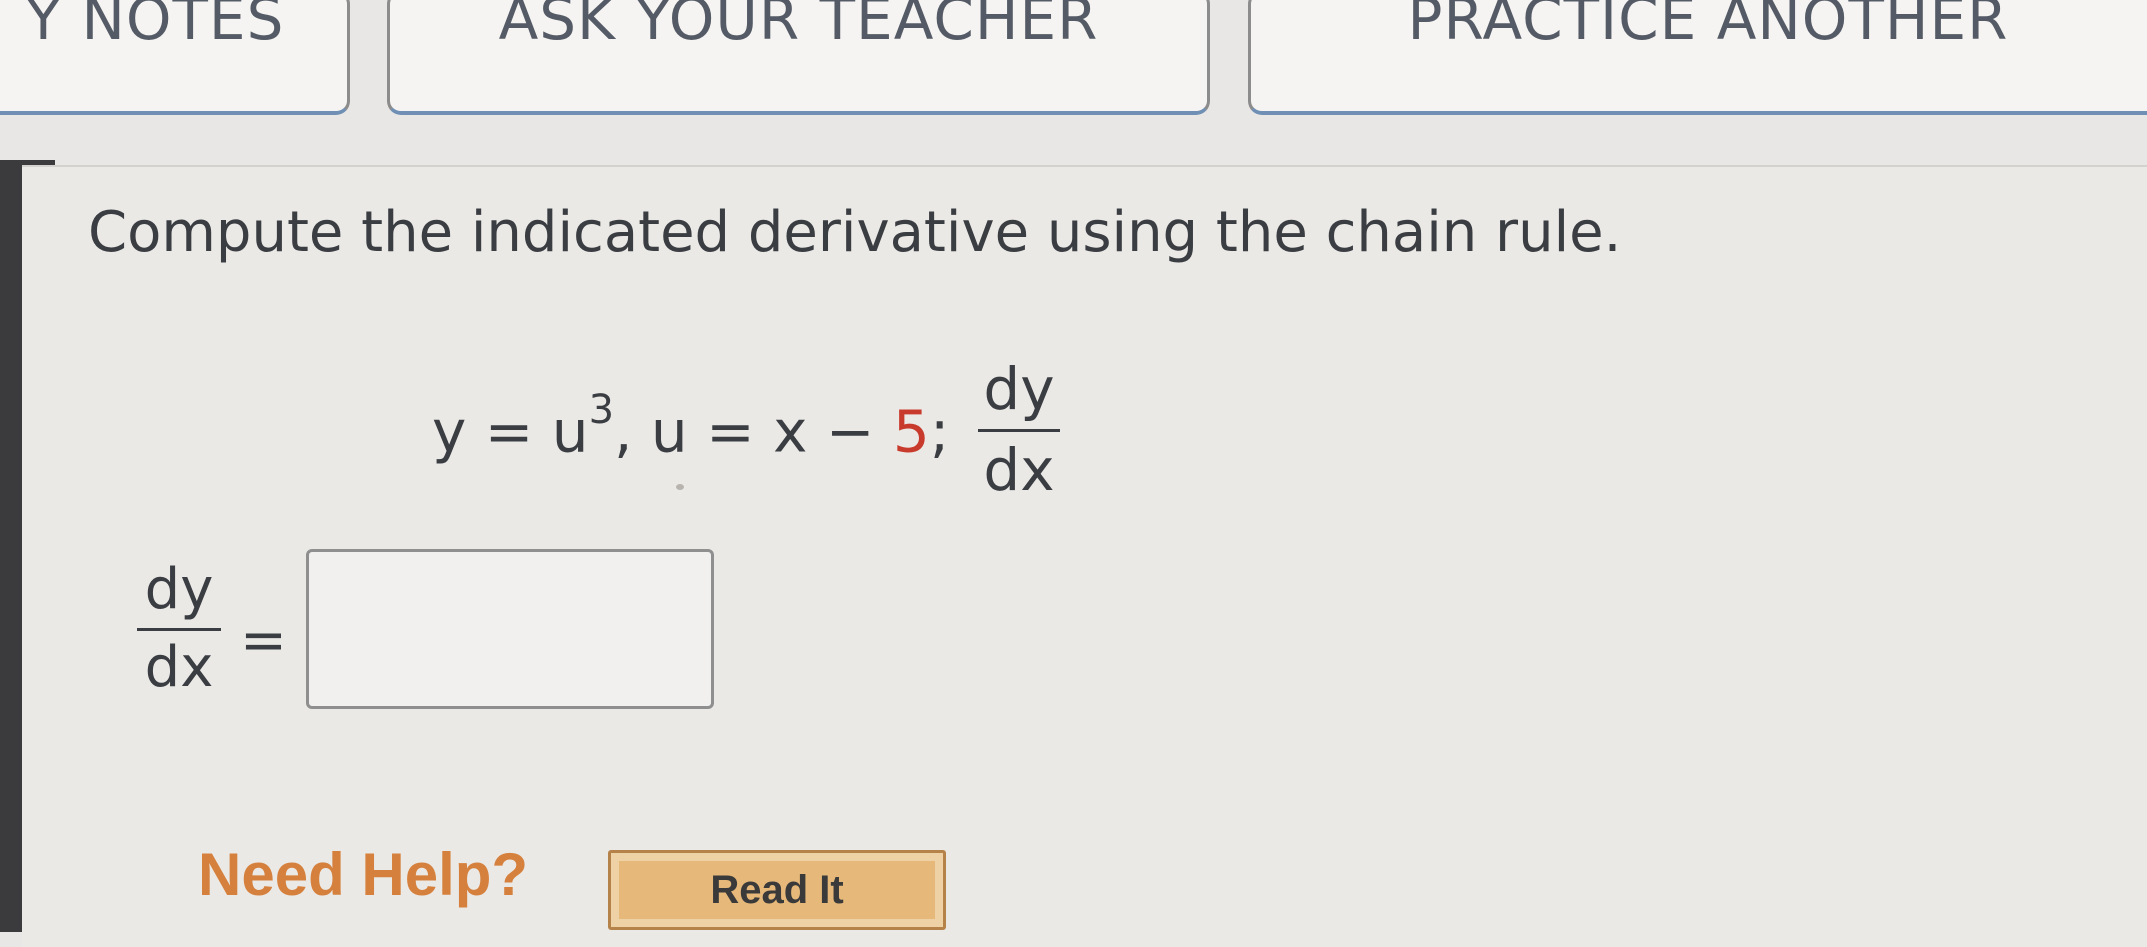 This screenshot has height=947, width=2147. What do you see at coordinates (1697, 57) in the screenshot?
I see `practice-another-button: PRACTICE ANOTHER` at bounding box center [1697, 57].